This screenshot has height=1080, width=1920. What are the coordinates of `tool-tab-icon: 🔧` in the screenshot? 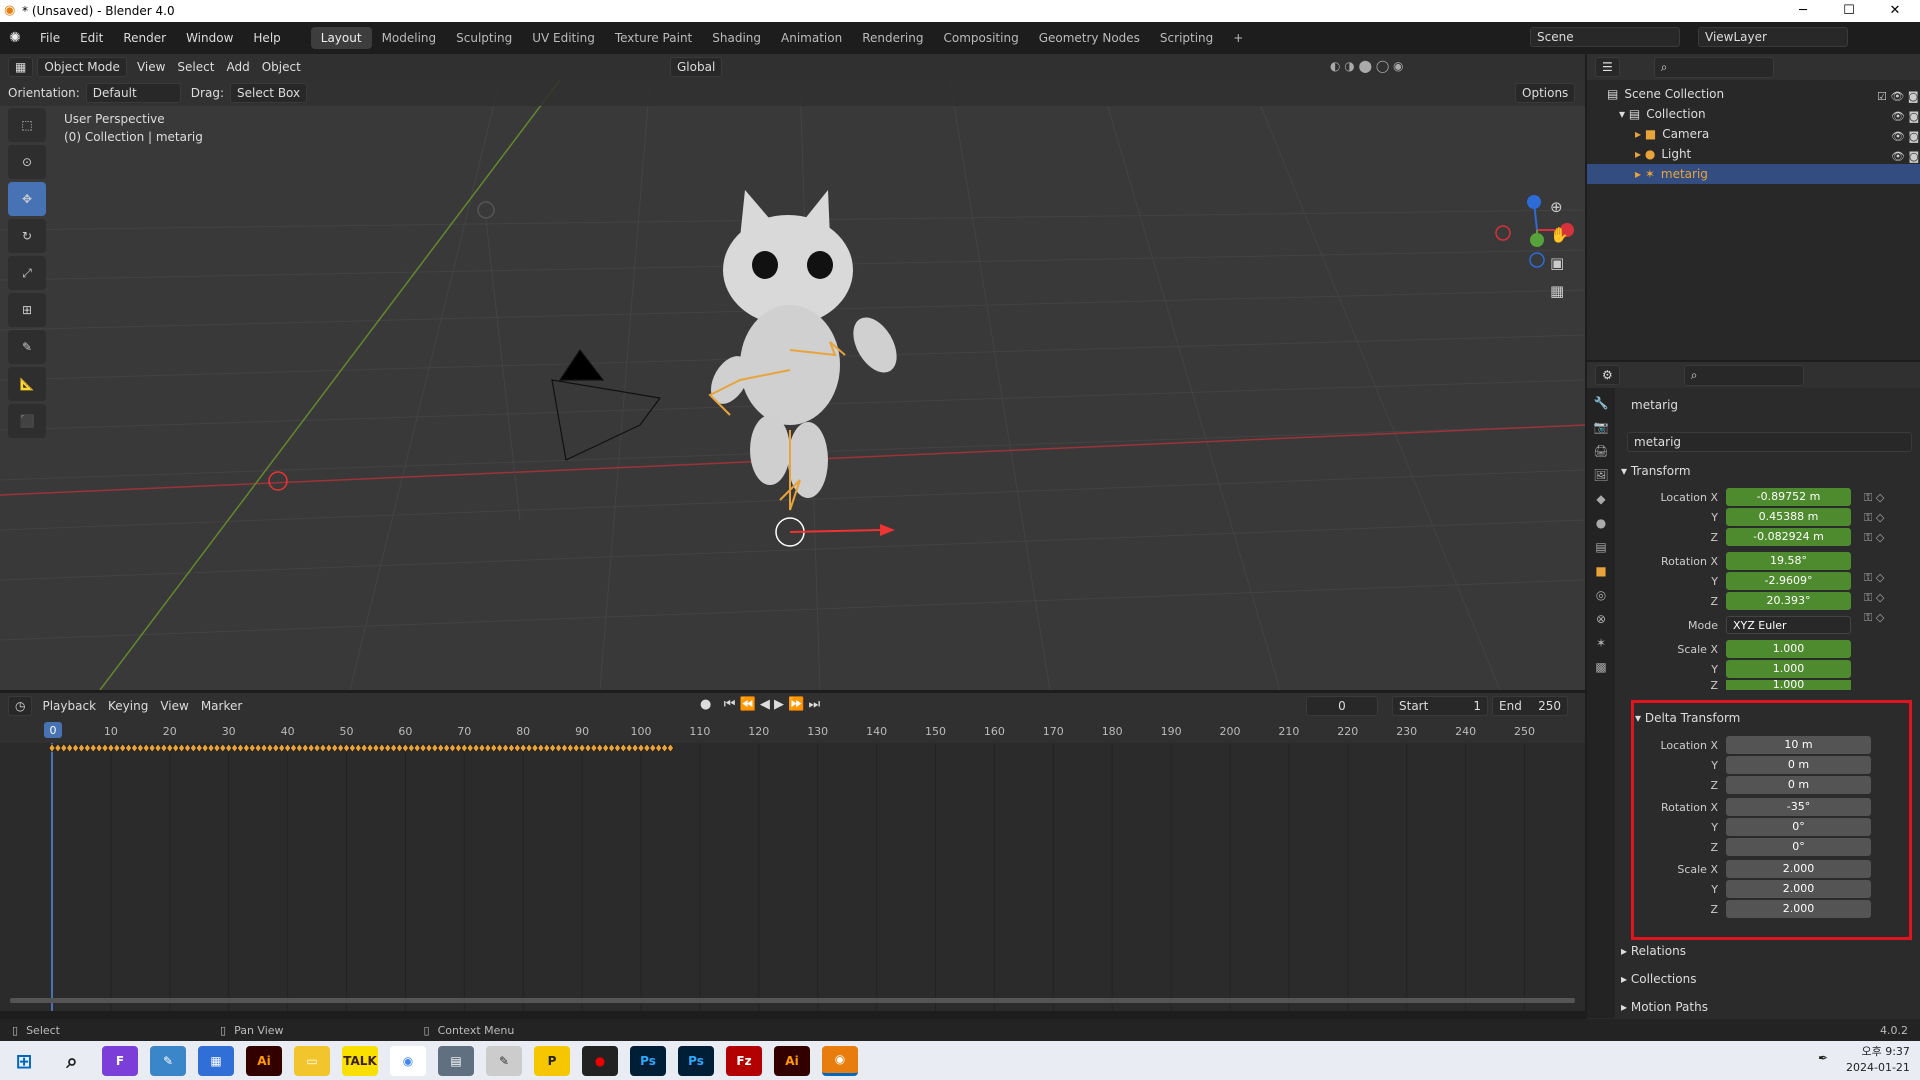 It's located at (1601, 403).